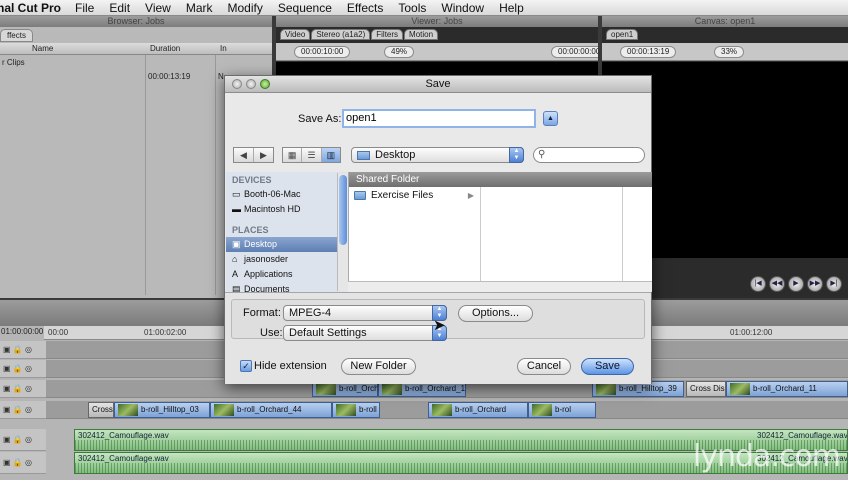 This screenshot has height=480, width=848. What do you see at coordinates (119, 8) in the screenshot?
I see `menu-edit: Edit` at bounding box center [119, 8].